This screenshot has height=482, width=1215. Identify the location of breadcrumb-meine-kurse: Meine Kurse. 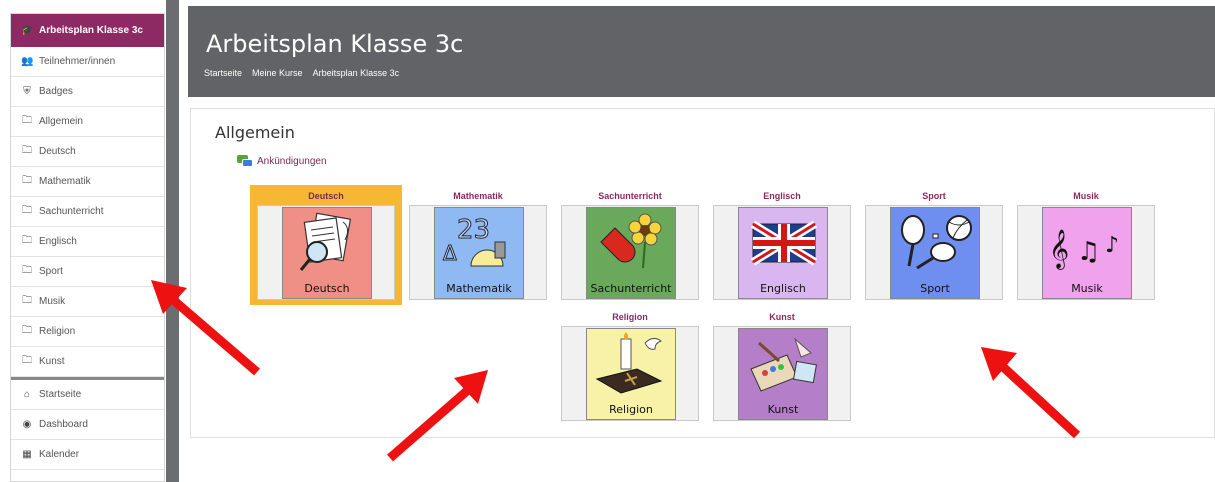
(277, 73).